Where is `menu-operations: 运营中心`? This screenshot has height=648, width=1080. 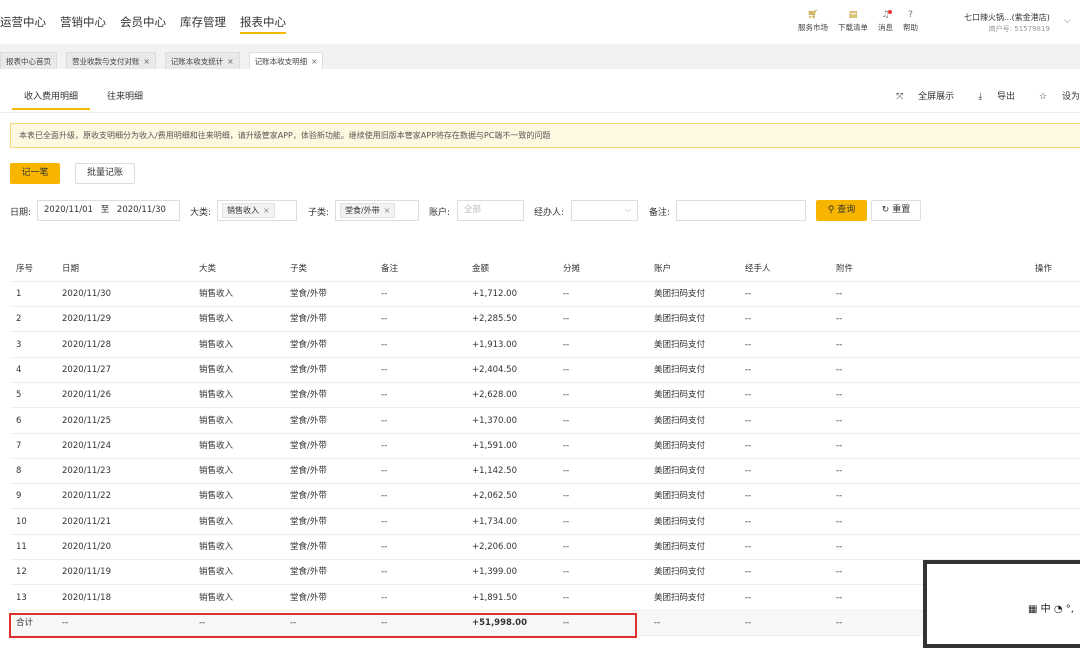
menu-operations: 运营中心 is located at coordinates (23, 22).